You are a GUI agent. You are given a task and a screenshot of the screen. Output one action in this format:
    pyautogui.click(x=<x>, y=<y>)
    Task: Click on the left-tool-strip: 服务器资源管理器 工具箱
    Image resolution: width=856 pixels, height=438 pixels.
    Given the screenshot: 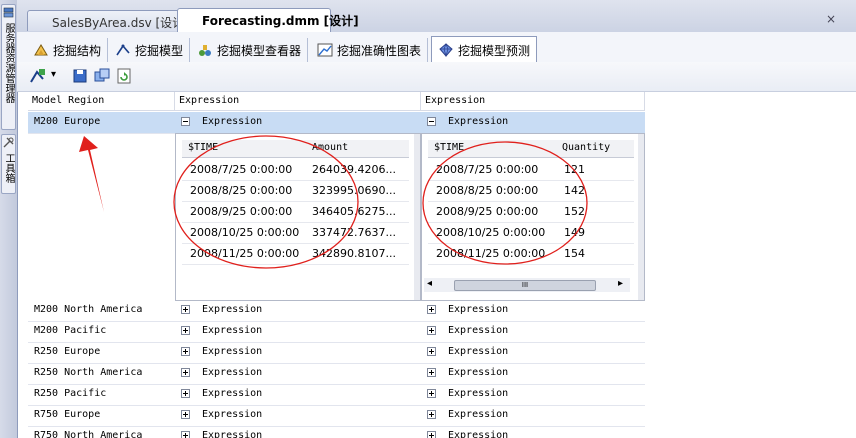 What is the action you would take?
    pyautogui.click(x=9, y=219)
    